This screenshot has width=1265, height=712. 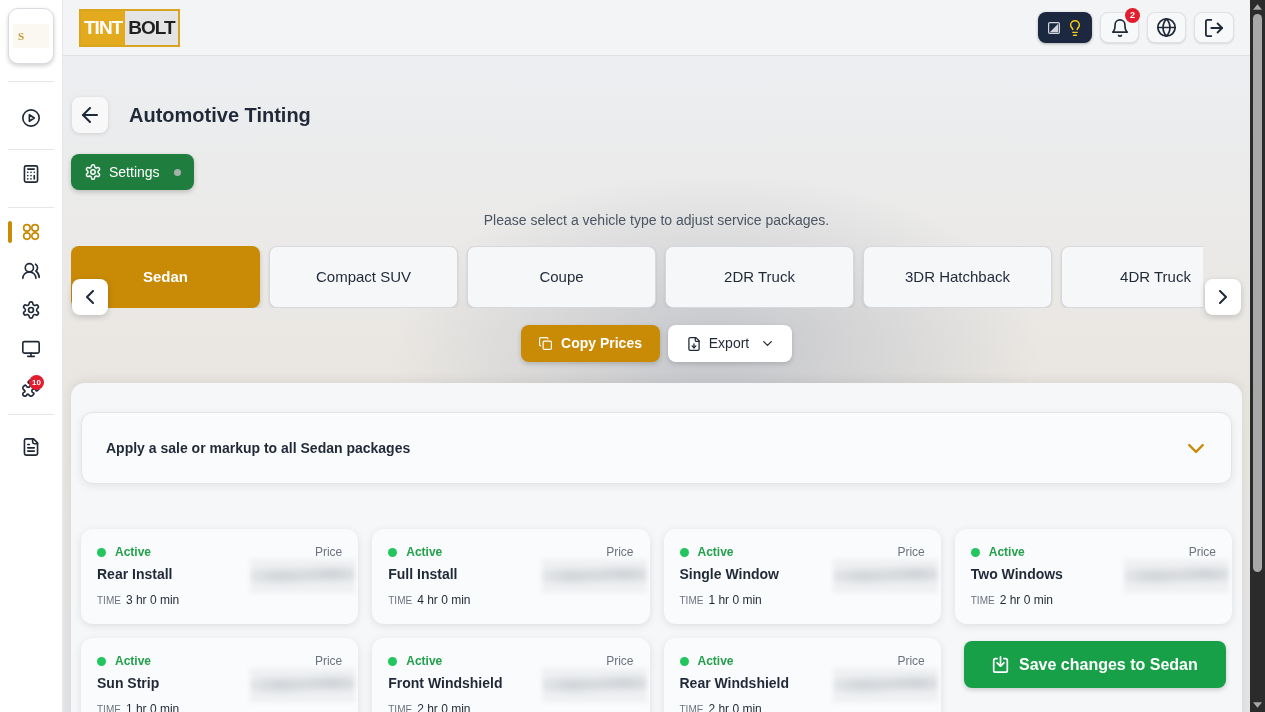 I want to click on package-card: Active Price Rear Install TIME 3 hr 0 min, so click(x=220, y=576).